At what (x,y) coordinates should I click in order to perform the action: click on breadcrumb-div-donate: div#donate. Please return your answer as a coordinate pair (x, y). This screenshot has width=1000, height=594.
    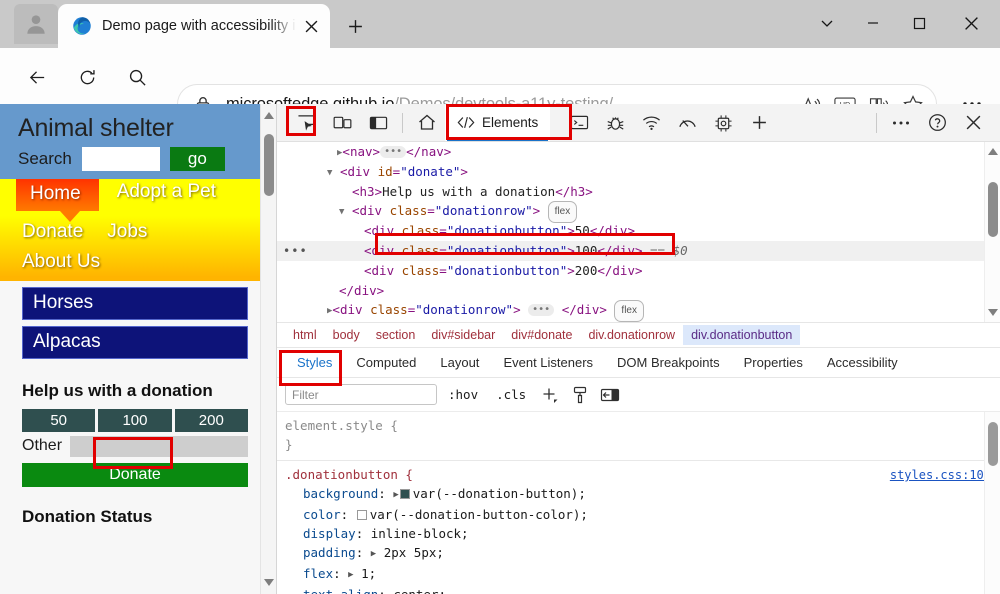
    Looking at the image, I should click on (541, 335).